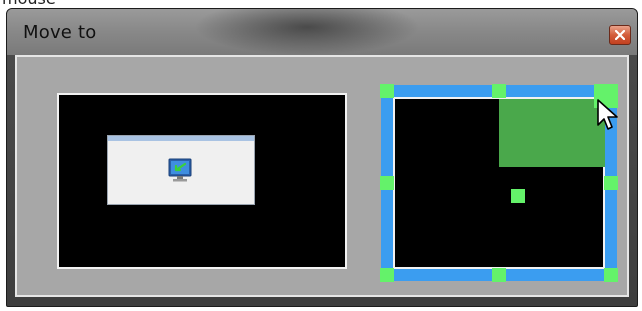 Image resolution: width=642 pixels, height=311 pixels. What do you see at coordinates (387, 183) in the screenshot?
I see `handle-middle-left` at bounding box center [387, 183].